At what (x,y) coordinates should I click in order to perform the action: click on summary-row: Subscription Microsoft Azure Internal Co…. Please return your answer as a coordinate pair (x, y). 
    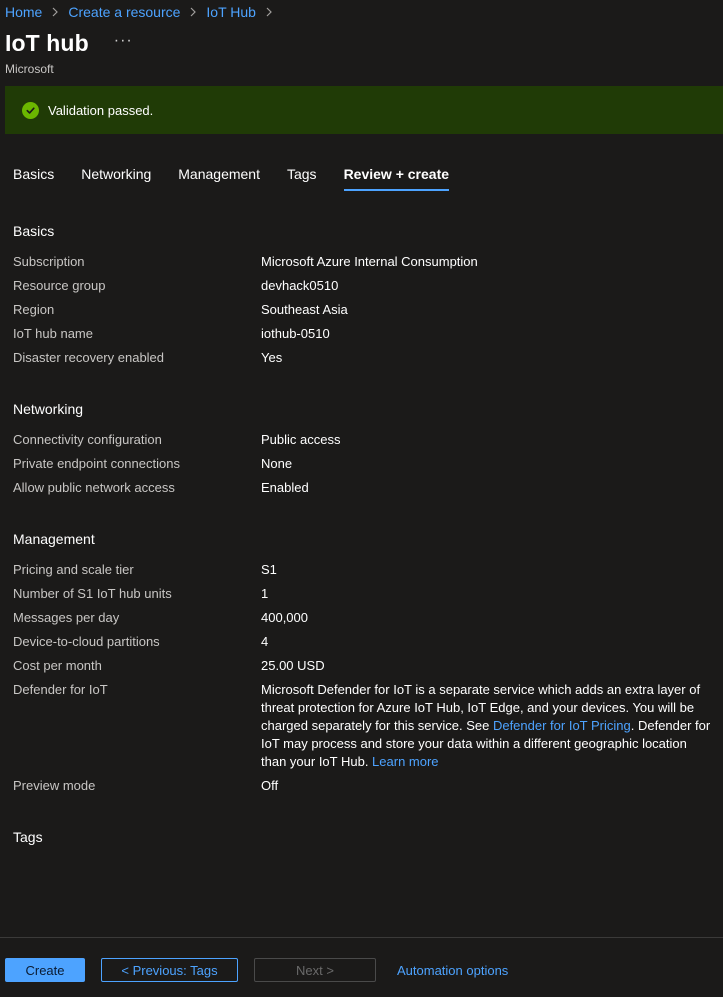
    Looking at the image, I should click on (363, 262).